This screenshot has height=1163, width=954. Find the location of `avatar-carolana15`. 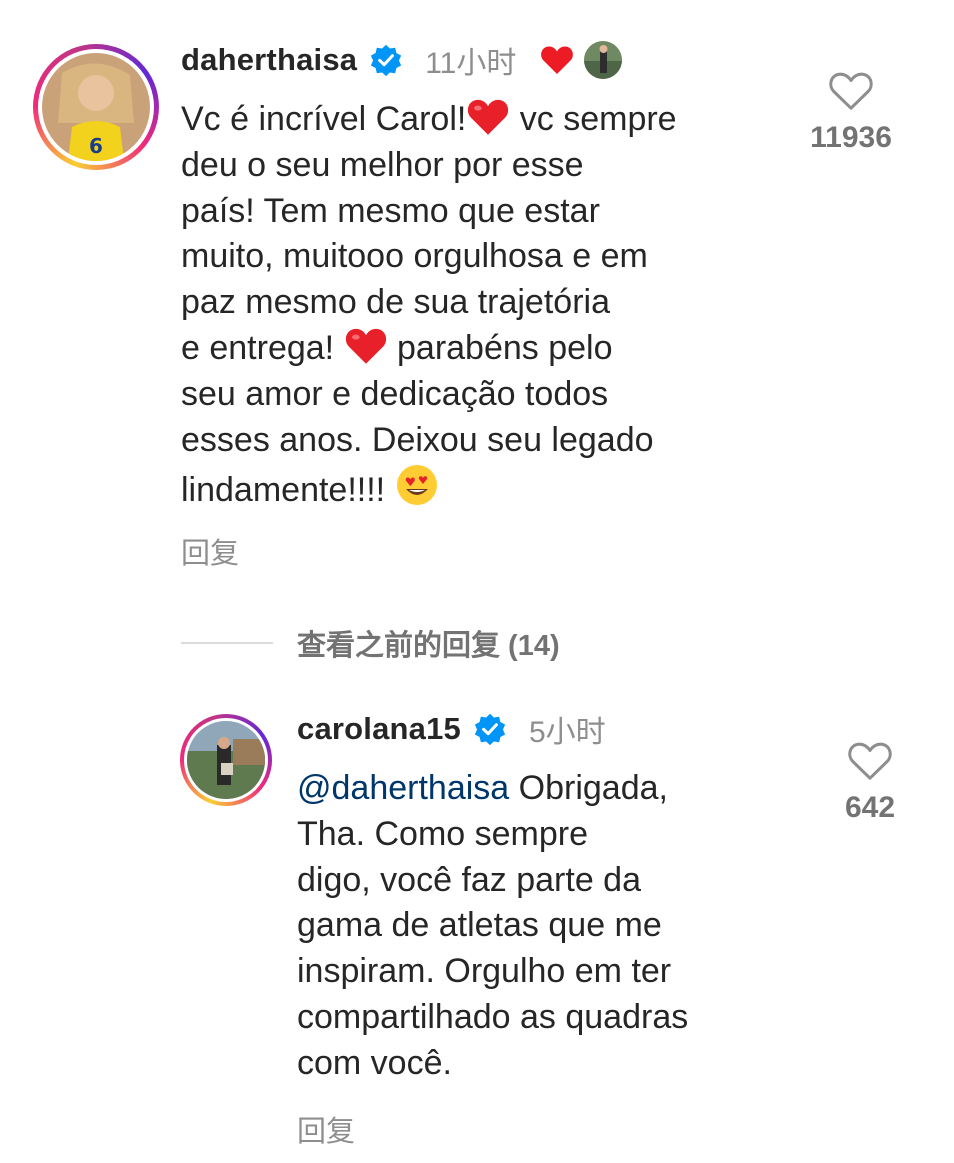

avatar-carolana15 is located at coordinates (226, 760).